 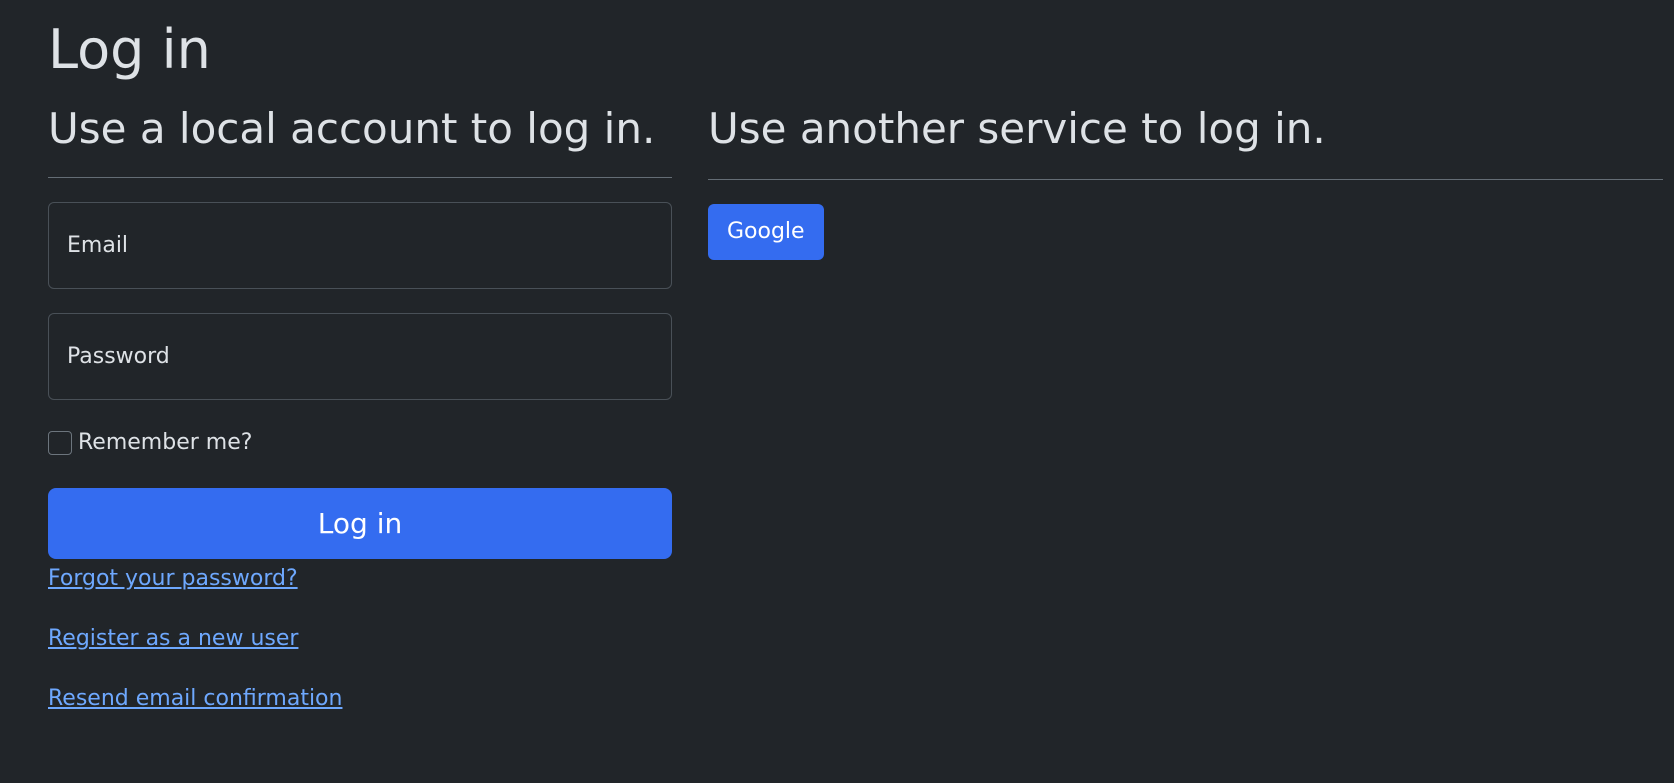 I want to click on local-login-heading: Use a local account to log in., so click(x=352, y=128).